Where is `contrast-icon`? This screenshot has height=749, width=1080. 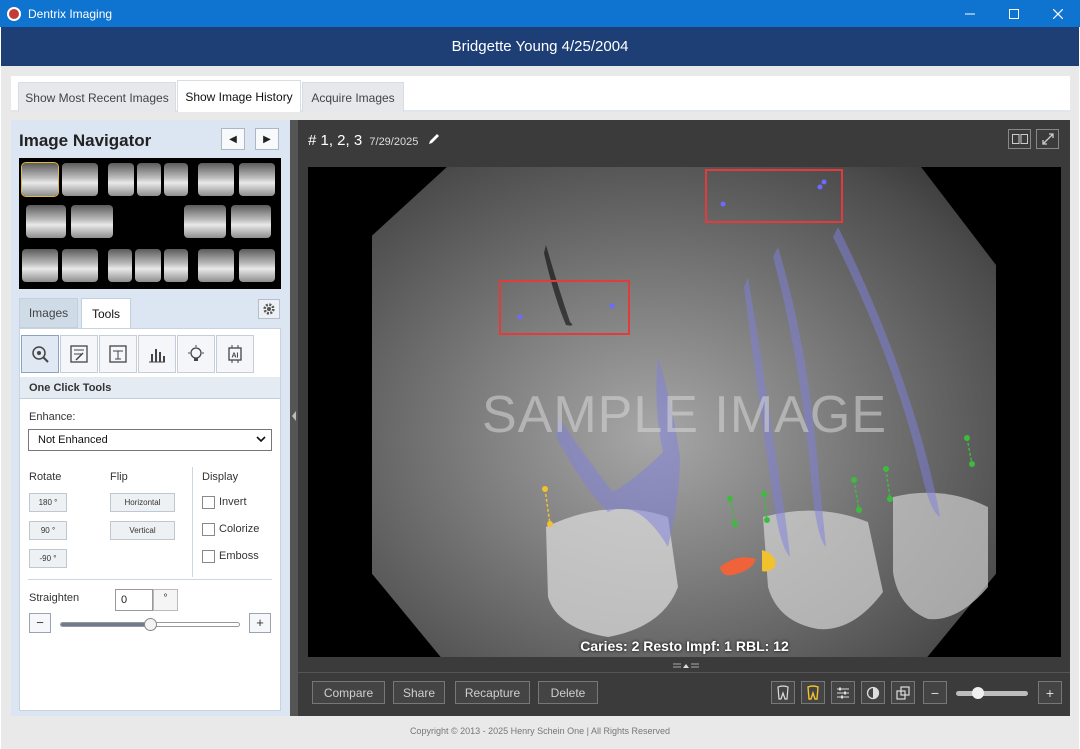
contrast-icon is located at coordinates (873, 692).